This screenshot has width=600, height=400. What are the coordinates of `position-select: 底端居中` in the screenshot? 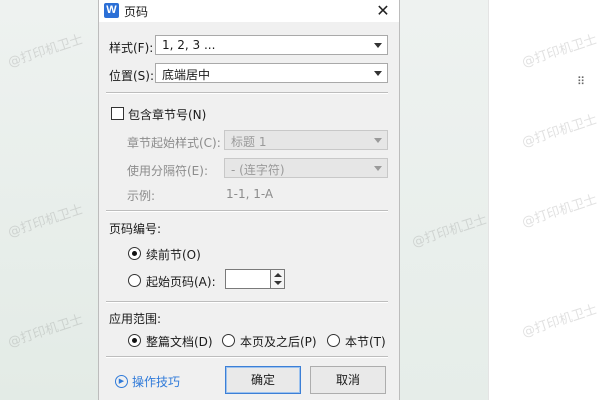 It's located at (271, 73).